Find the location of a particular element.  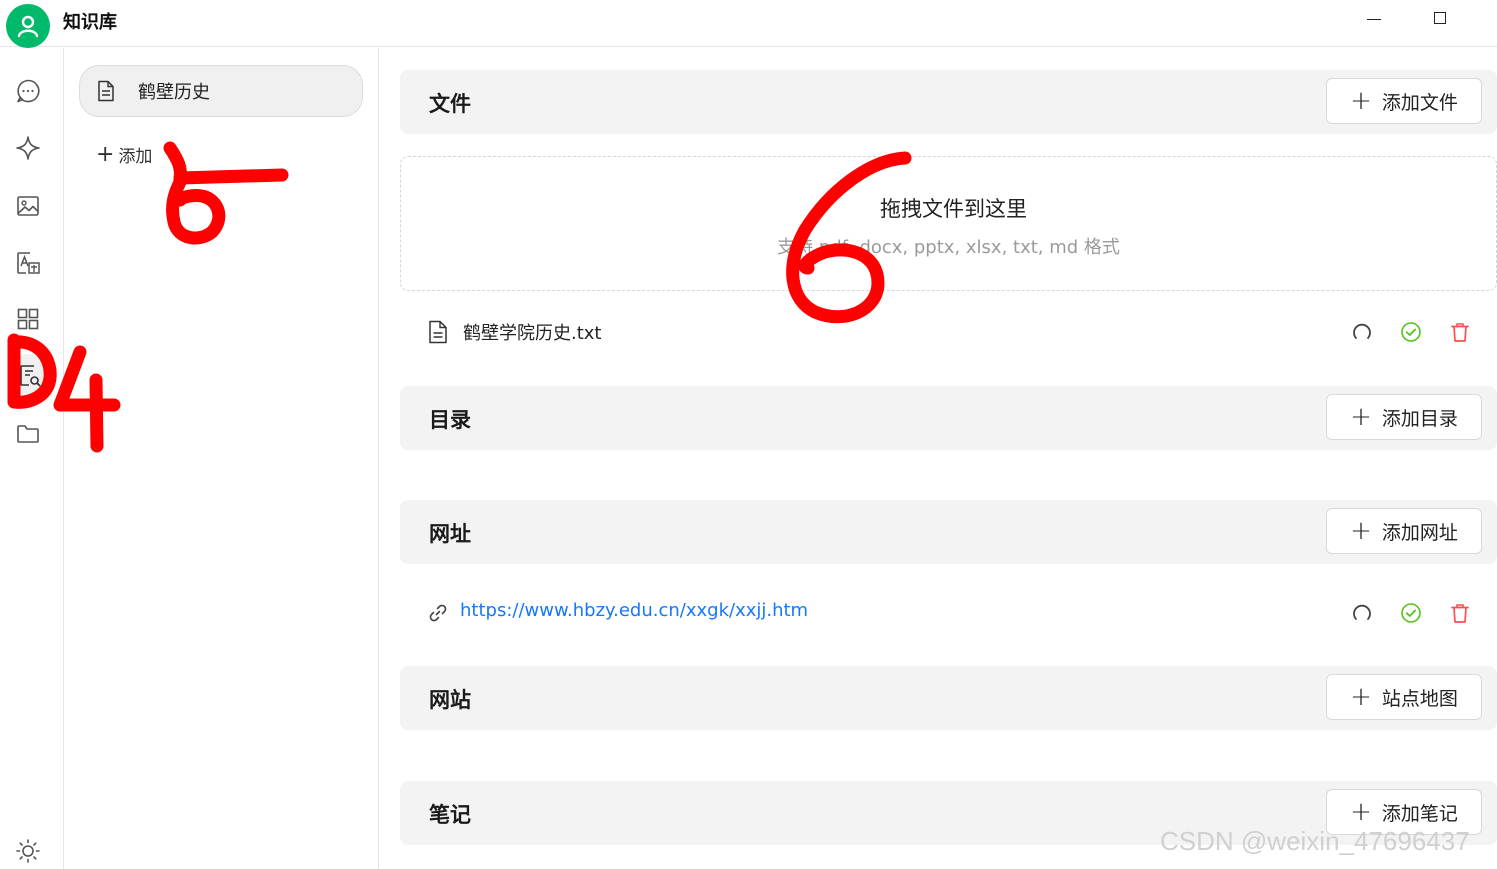

file-name: 鹤壁学院历史.txt is located at coordinates (532, 332).